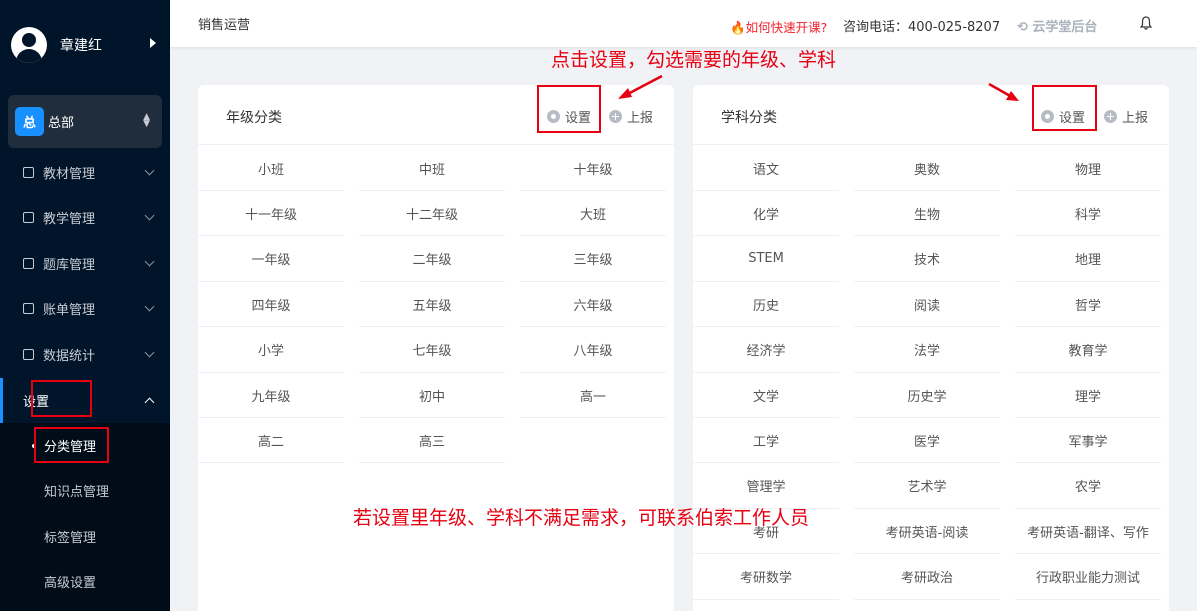 The width and height of the screenshot is (1197, 611). What do you see at coordinates (766, 441) in the screenshot?
I see `subject-item: 工学` at bounding box center [766, 441].